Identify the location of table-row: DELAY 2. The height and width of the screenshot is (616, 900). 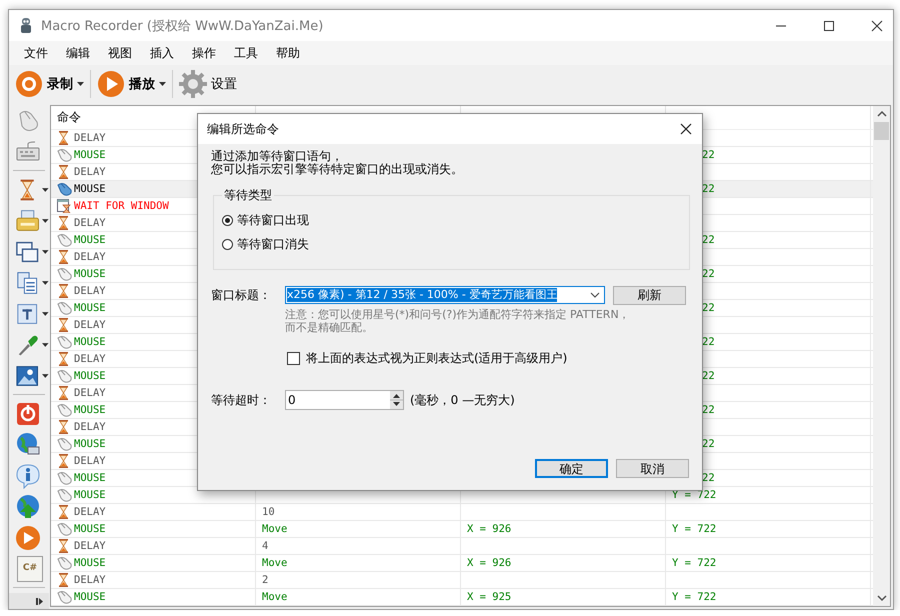
(462, 580).